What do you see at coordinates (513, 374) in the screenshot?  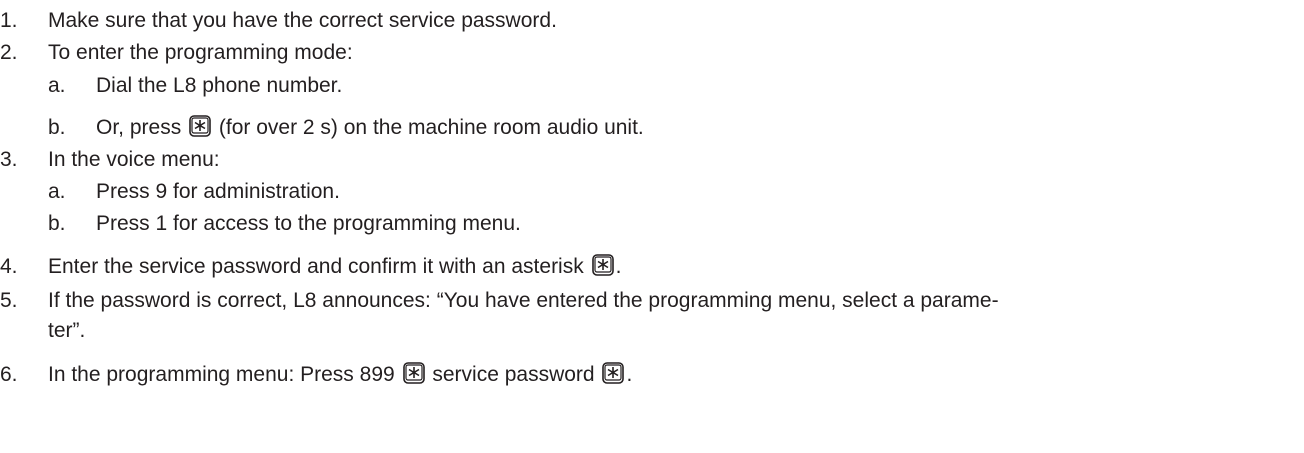 I see `step-text-middle: service password` at bounding box center [513, 374].